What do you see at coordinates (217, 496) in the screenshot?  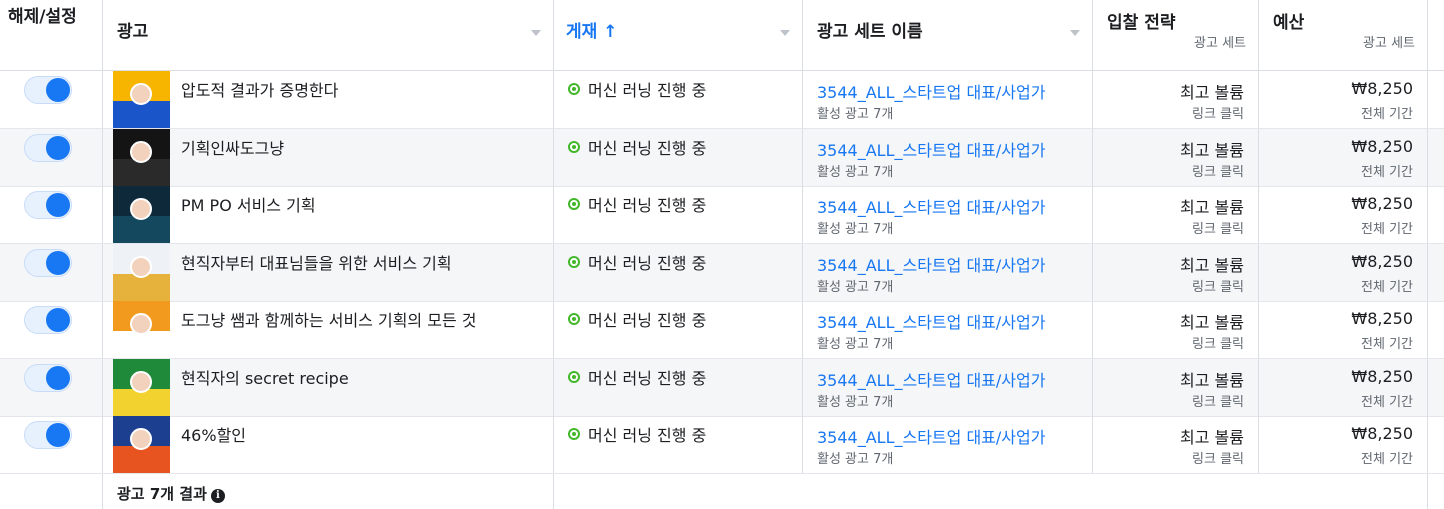 I see `info-icon: i` at bounding box center [217, 496].